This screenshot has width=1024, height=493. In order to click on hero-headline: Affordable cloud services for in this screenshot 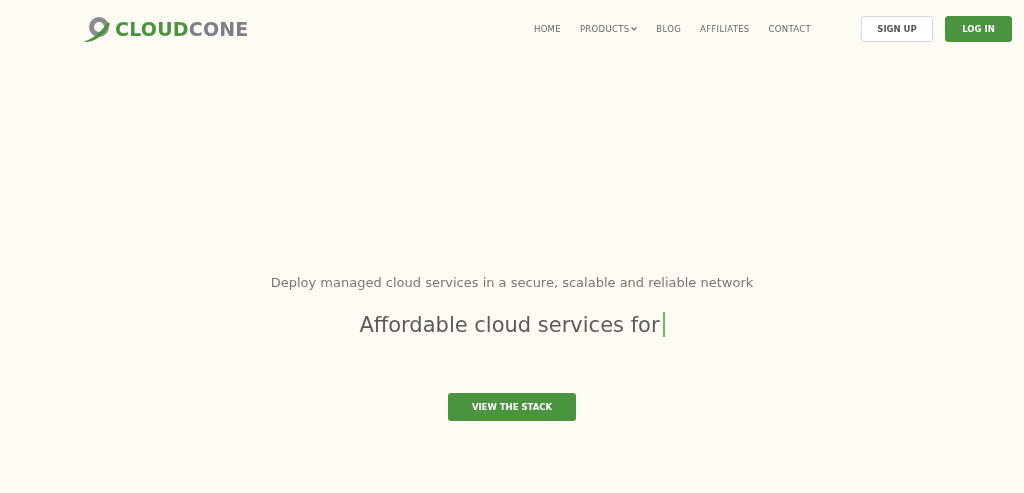, I will do `click(509, 324)`.